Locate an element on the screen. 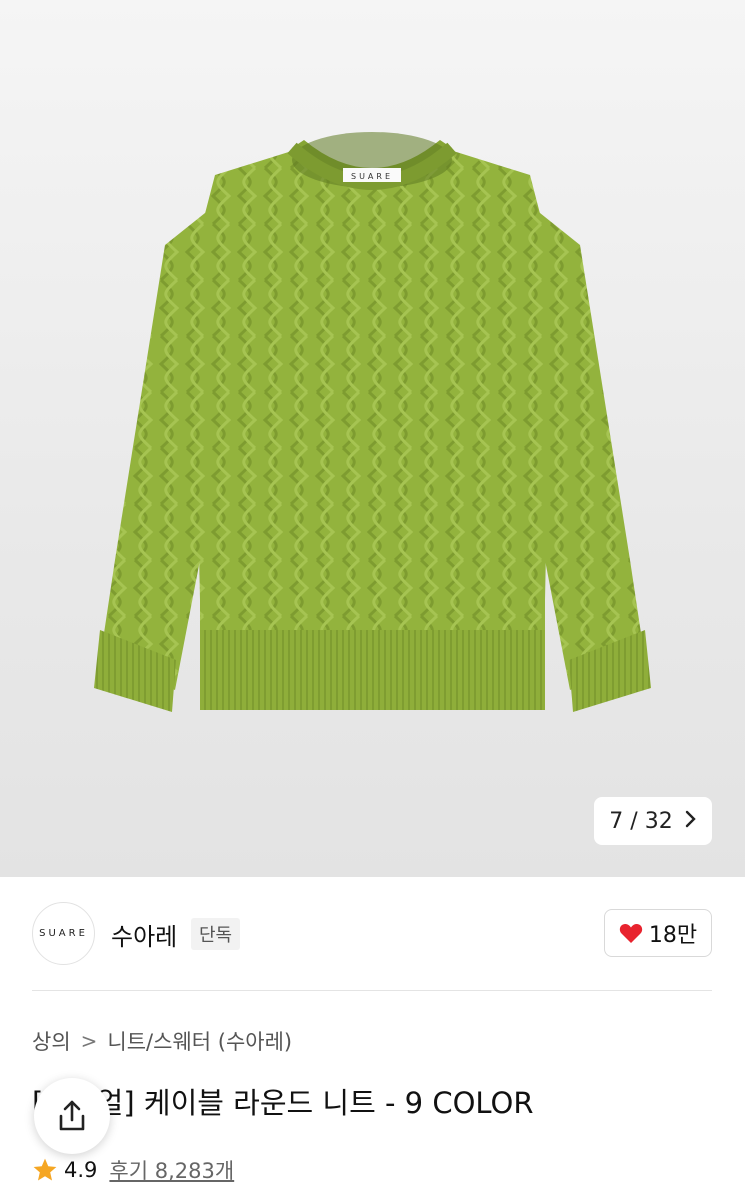 Image resolution: width=745 pixels, height=1200 pixels. review-count-link: 후기 8,283개 is located at coordinates (171, 1170).